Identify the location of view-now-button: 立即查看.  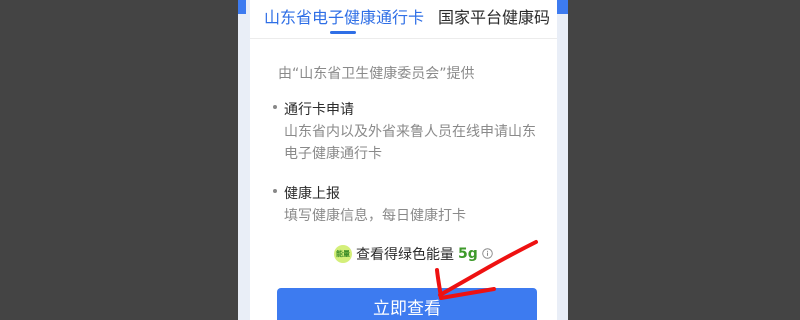
(407, 304).